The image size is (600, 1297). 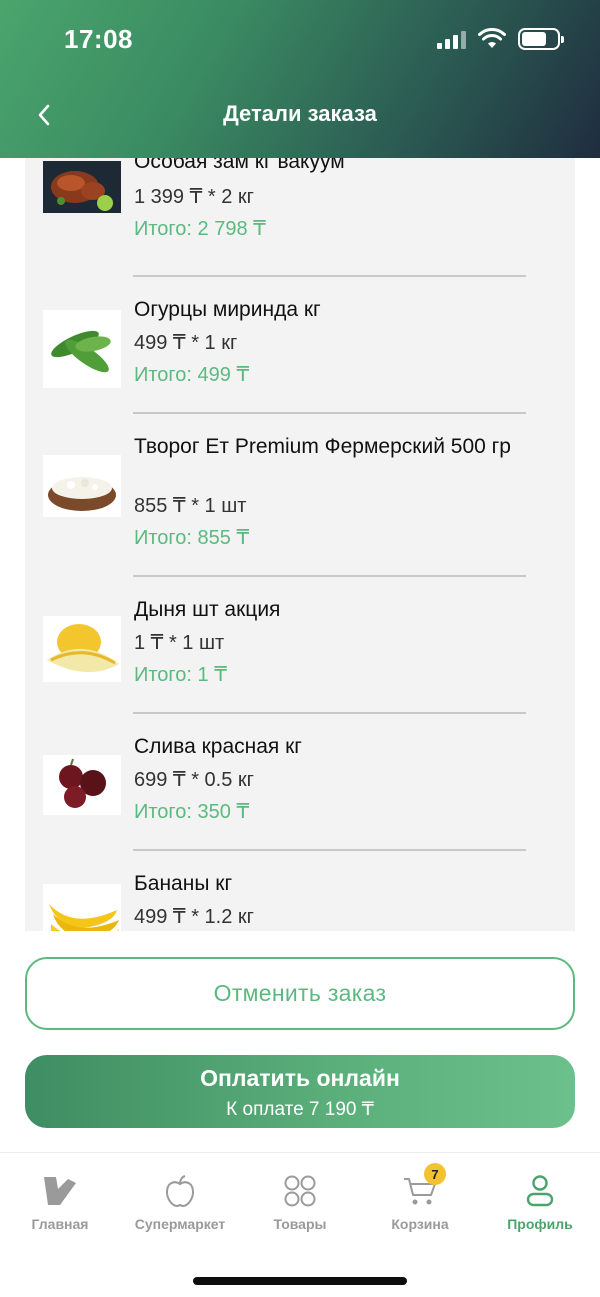 What do you see at coordinates (192, 812) in the screenshot?
I see `product-total: Итого: 350 ₸` at bounding box center [192, 812].